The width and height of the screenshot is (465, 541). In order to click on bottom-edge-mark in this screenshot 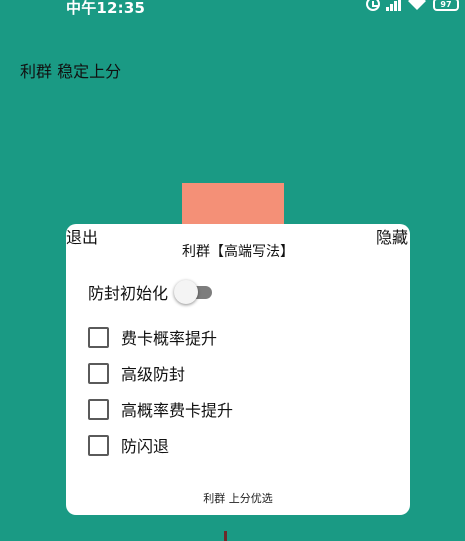, I will do `click(225, 536)`.